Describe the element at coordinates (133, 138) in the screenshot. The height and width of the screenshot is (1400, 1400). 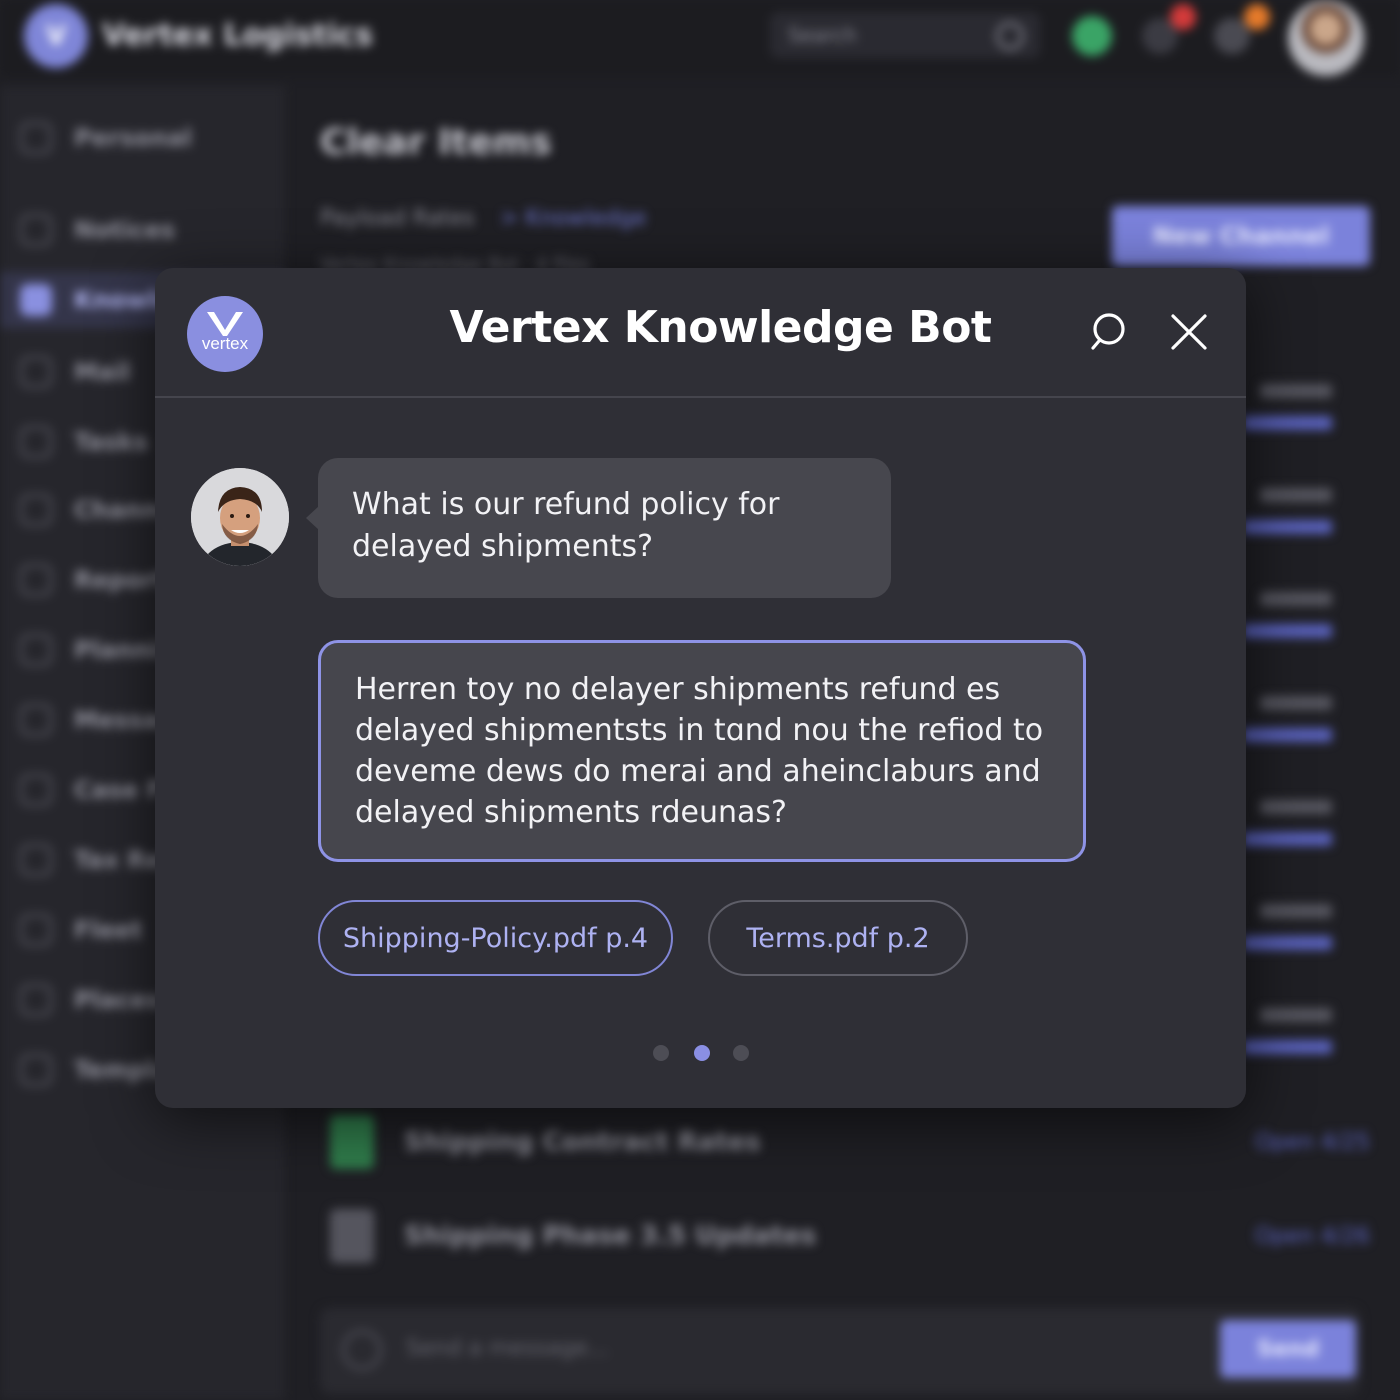
I see `sidebar-item-label: Personal` at that location.